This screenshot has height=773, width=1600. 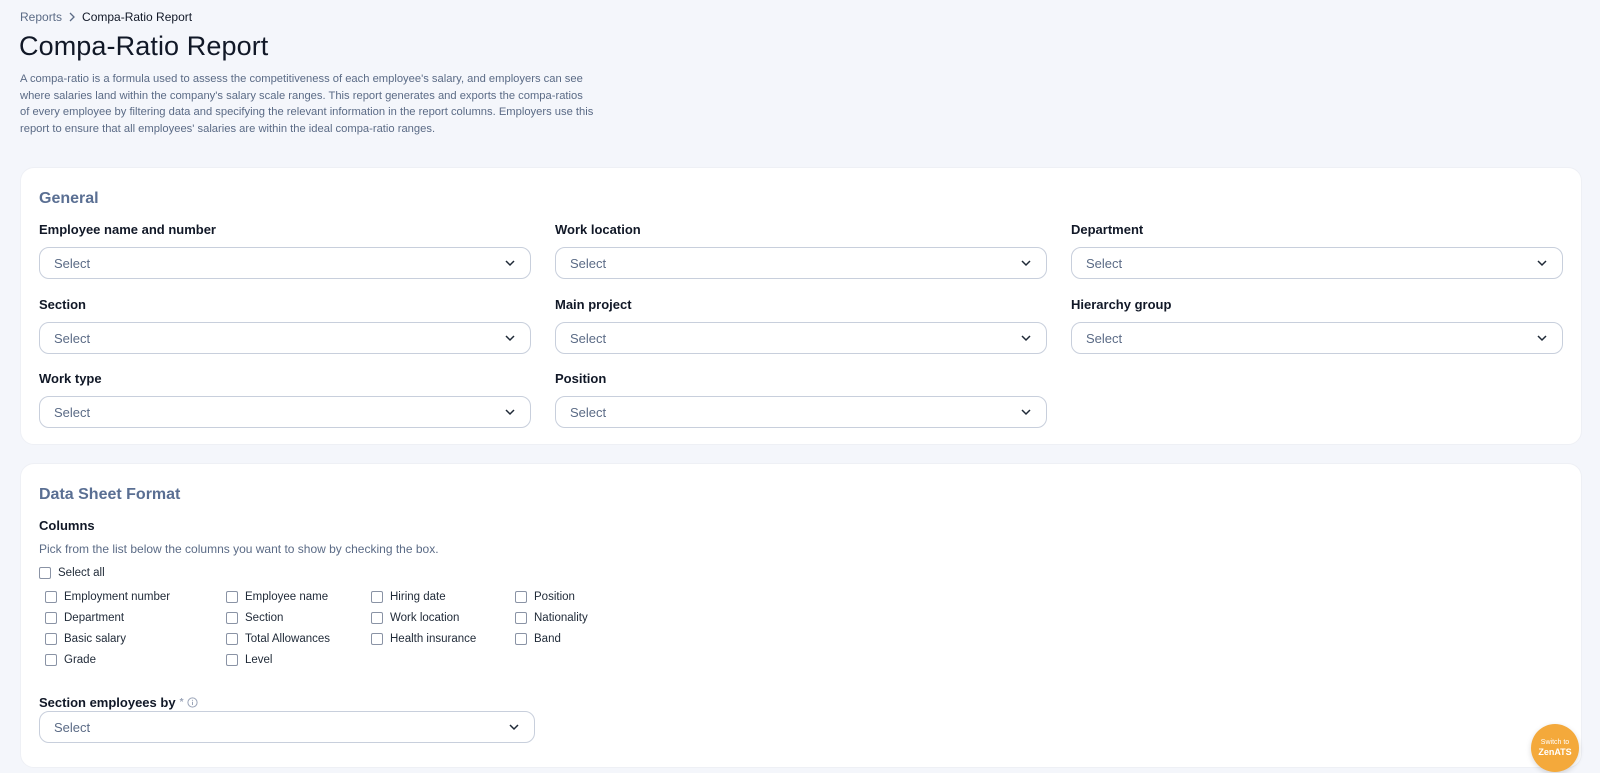 What do you see at coordinates (67, 525) in the screenshot?
I see `columns-label: Columns` at bounding box center [67, 525].